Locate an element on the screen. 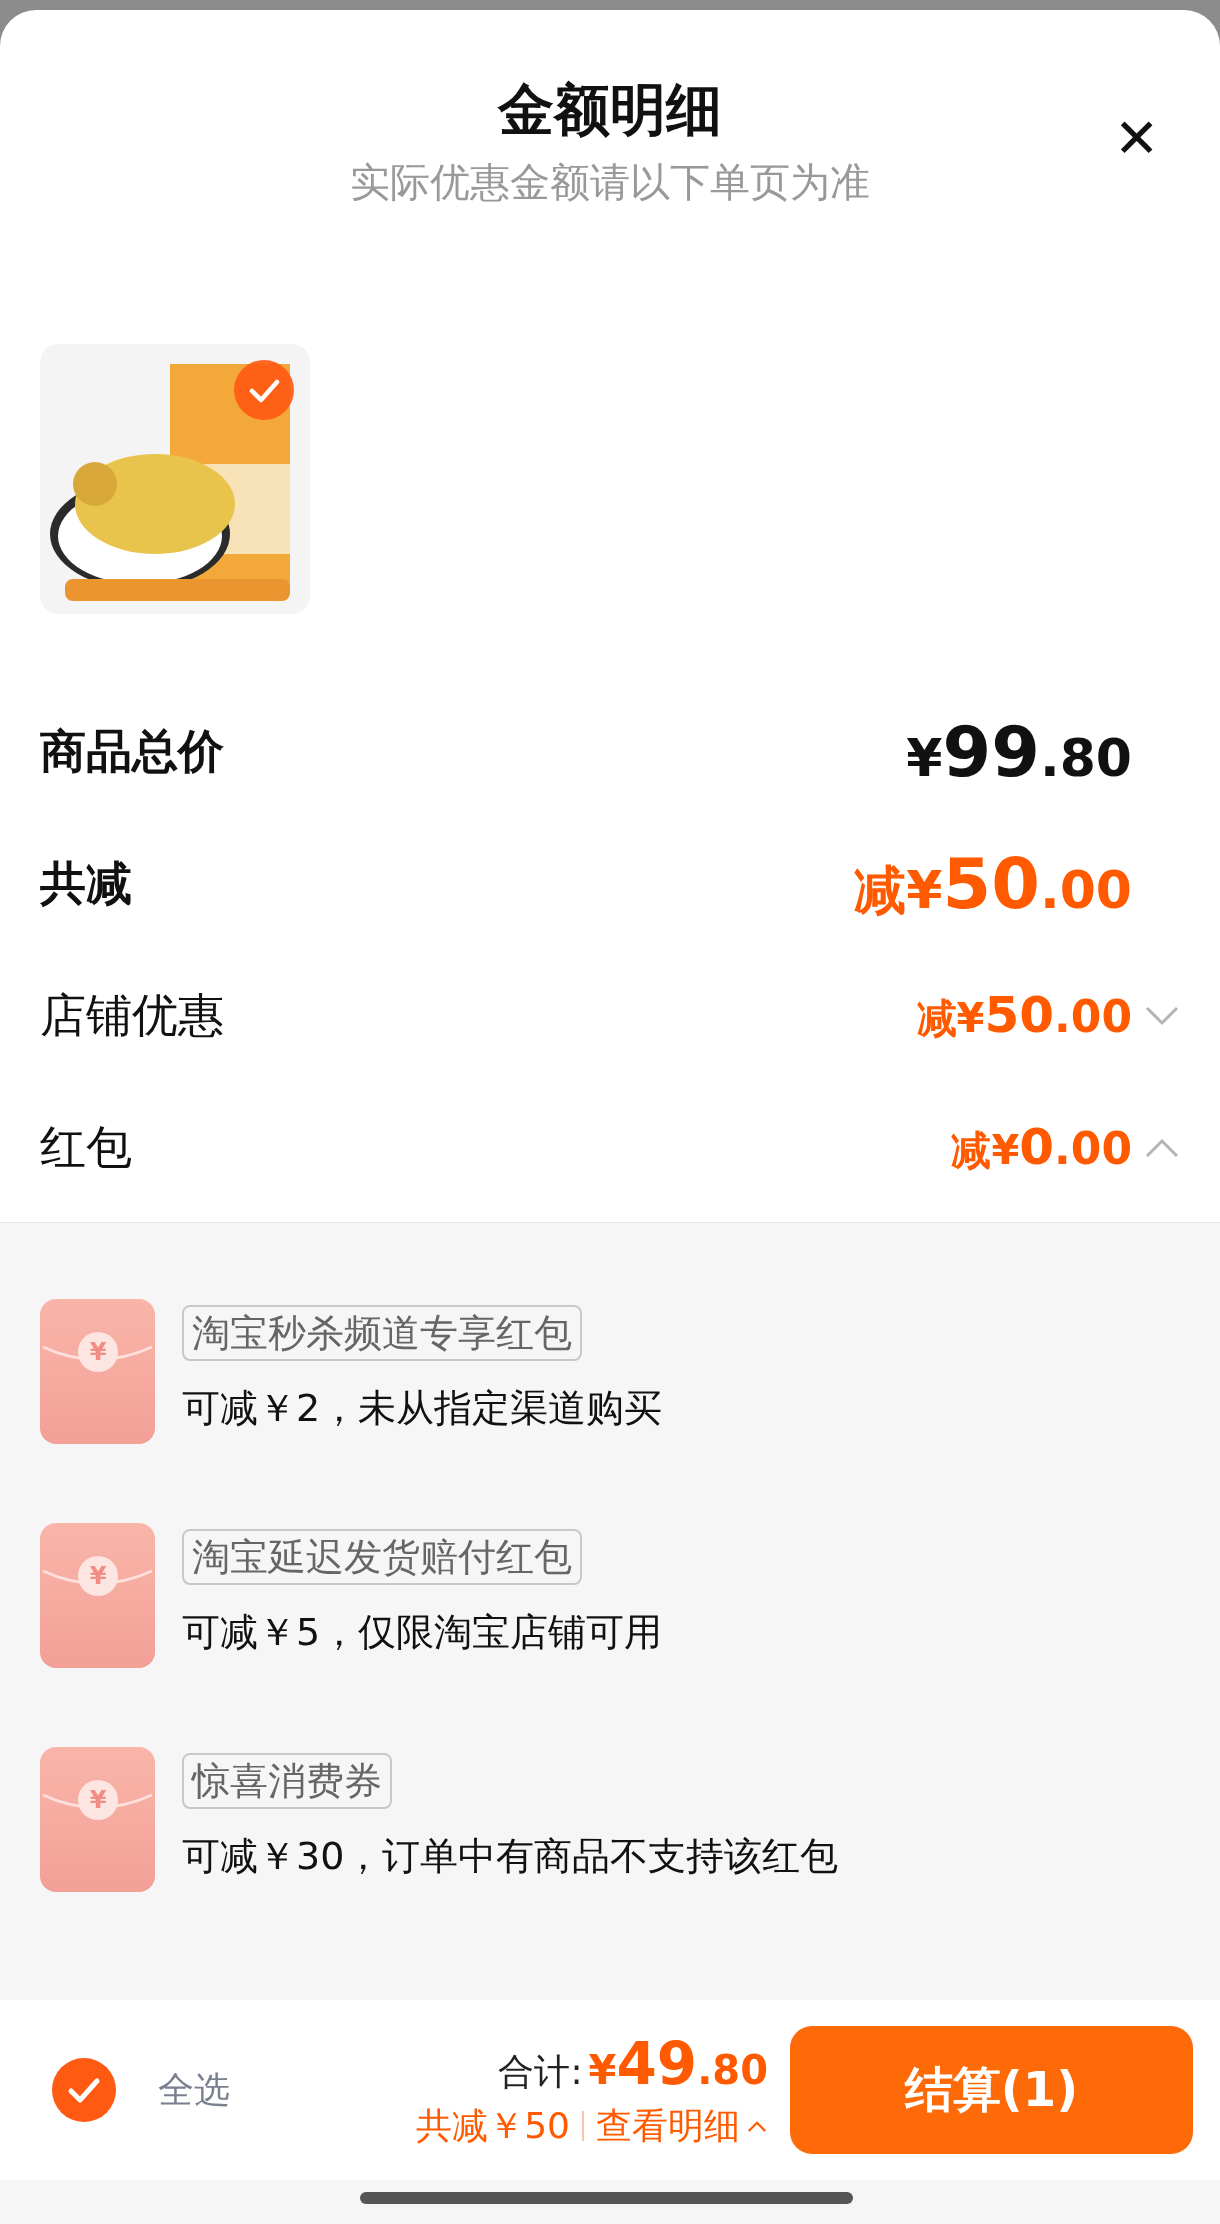  coupon-tag: 惊喜消费券 is located at coordinates (287, 1781).